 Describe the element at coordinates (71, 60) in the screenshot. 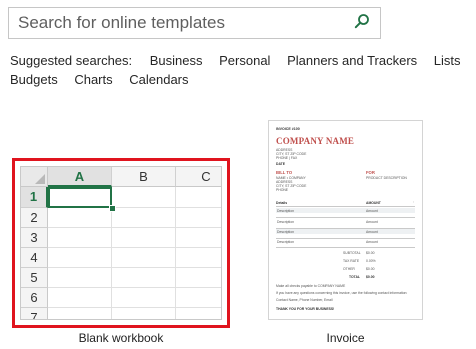

I see `suggested-searches-label: Suggested searches:` at that location.